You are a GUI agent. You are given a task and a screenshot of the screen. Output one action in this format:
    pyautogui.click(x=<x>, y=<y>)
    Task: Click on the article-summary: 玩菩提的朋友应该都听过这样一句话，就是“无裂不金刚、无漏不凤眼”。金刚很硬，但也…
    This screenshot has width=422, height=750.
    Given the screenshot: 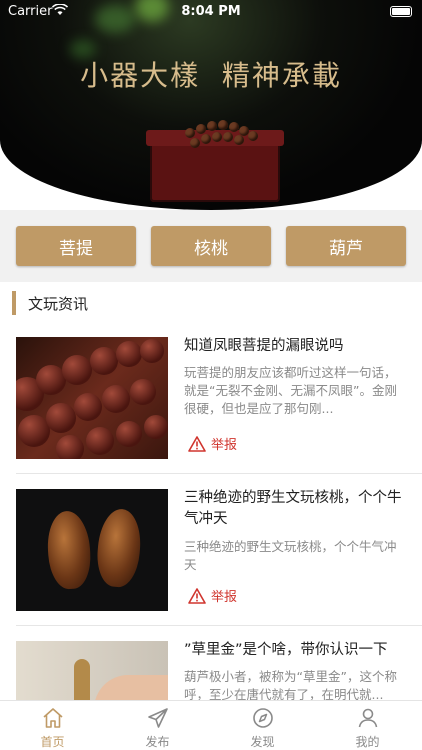 What is the action you would take?
    pyautogui.click(x=290, y=390)
    